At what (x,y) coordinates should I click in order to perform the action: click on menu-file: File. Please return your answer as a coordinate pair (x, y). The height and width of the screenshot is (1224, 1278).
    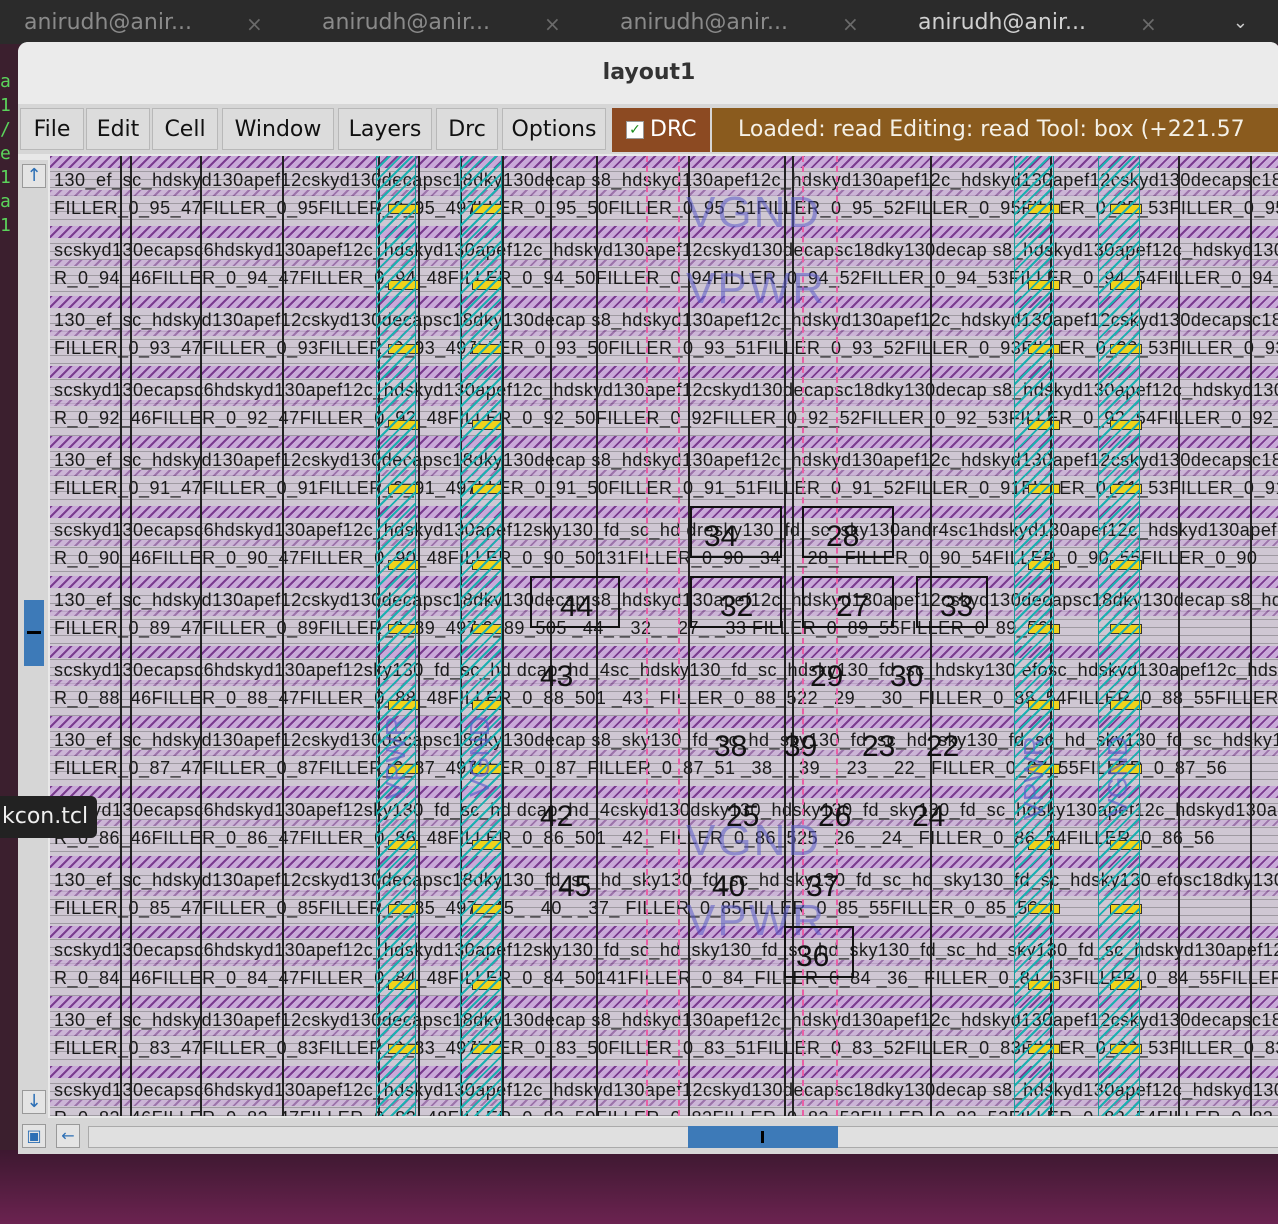
    Looking at the image, I should click on (52, 129).